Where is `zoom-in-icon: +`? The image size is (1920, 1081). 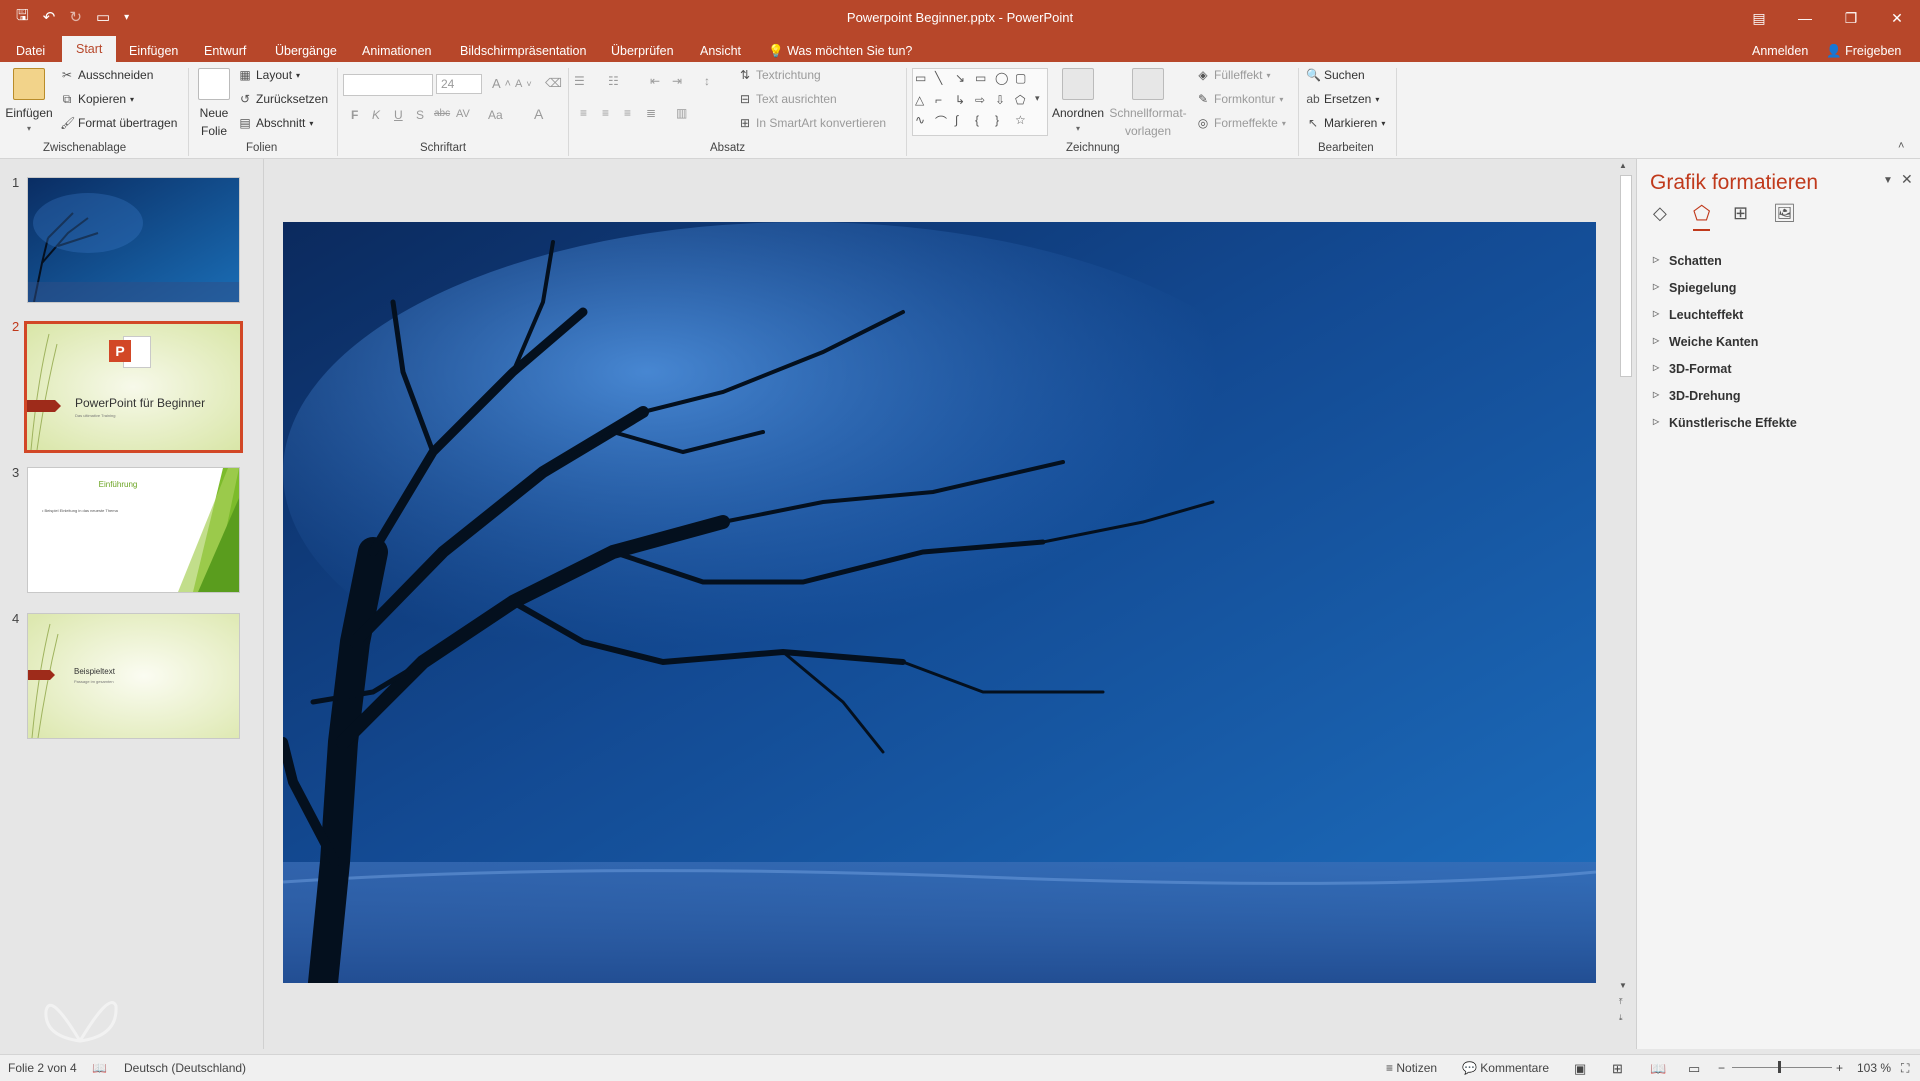
zoom-in-icon: + is located at coordinates (1839, 1068).